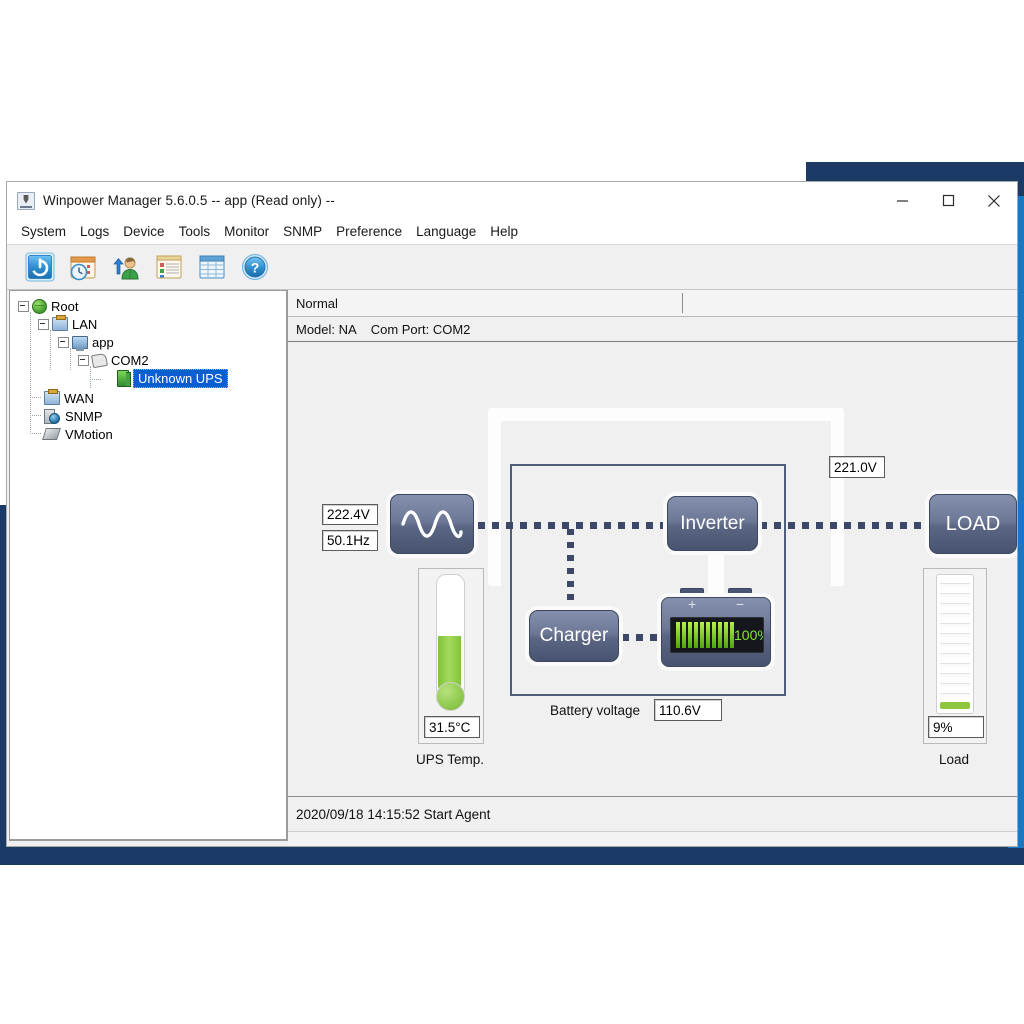  I want to click on event-log-bar: 2020/09/18 14:15:52 Start Agent, so click(652, 813).